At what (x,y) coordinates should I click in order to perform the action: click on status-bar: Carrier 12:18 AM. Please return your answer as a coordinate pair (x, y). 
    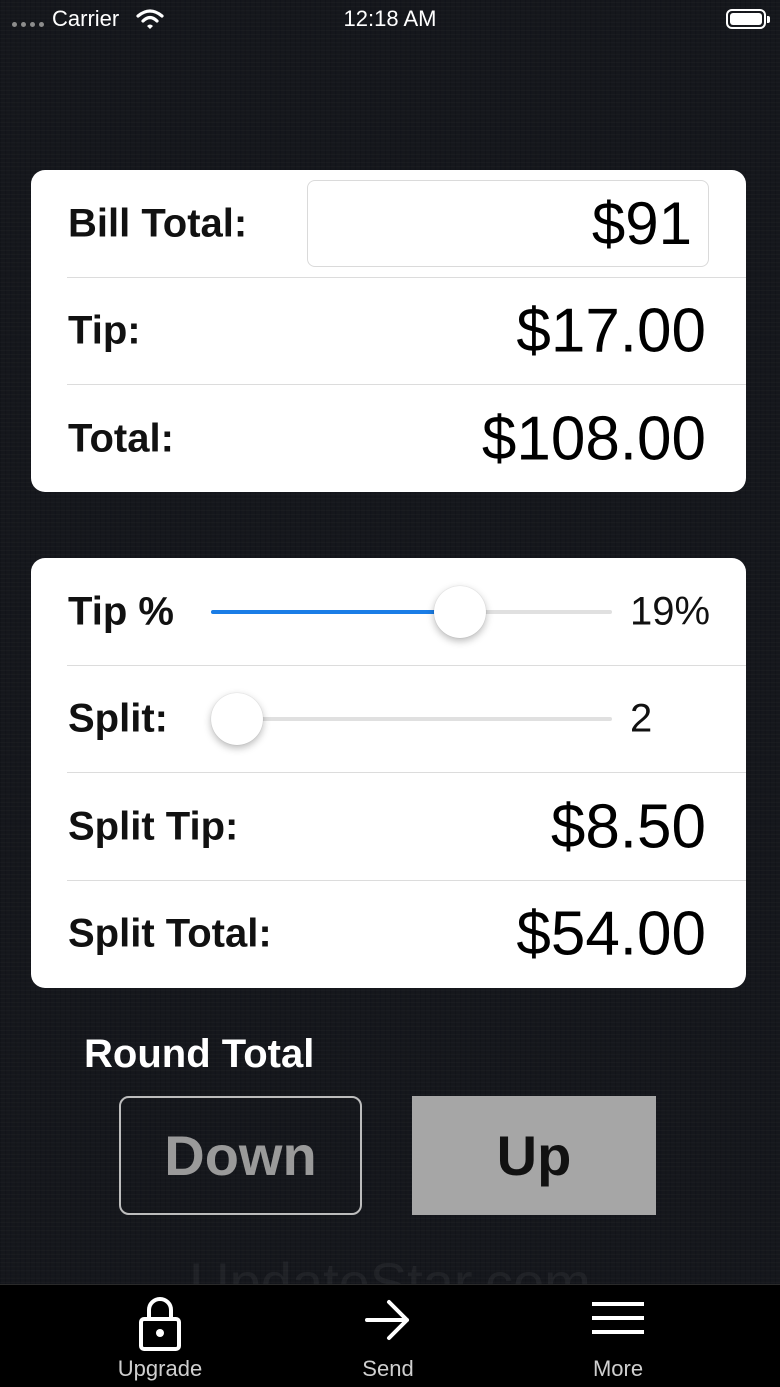
    Looking at the image, I should click on (390, 20).